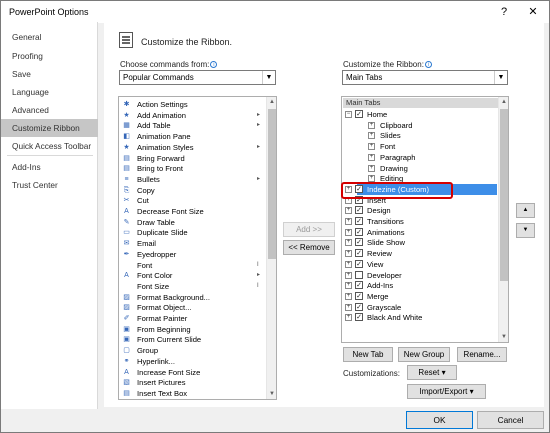 This screenshot has height=433, width=550. I want to click on tree-item: + ✓ Add-Ins, so click(419, 285).